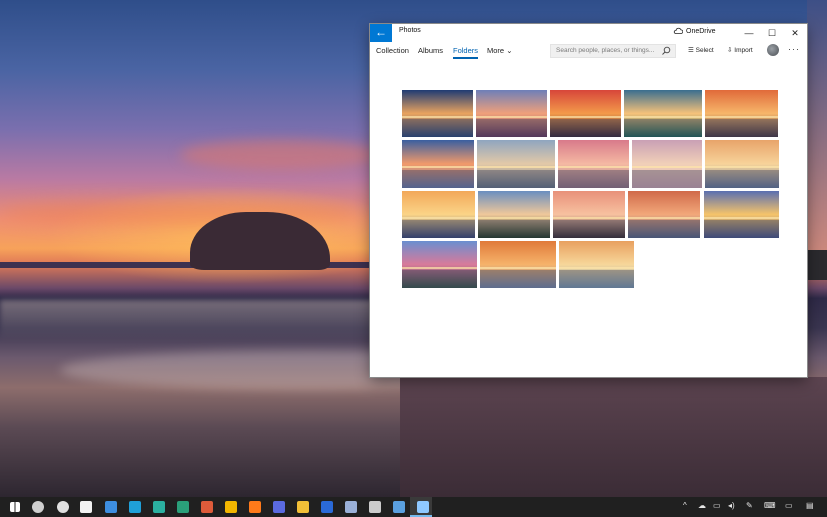 Image resolution: width=827 pixels, height=517 pixels. What do you see at coordinates (183, 507) in the screenshot?
I see `edge-dev-icon` at bounding box center [183, 507].